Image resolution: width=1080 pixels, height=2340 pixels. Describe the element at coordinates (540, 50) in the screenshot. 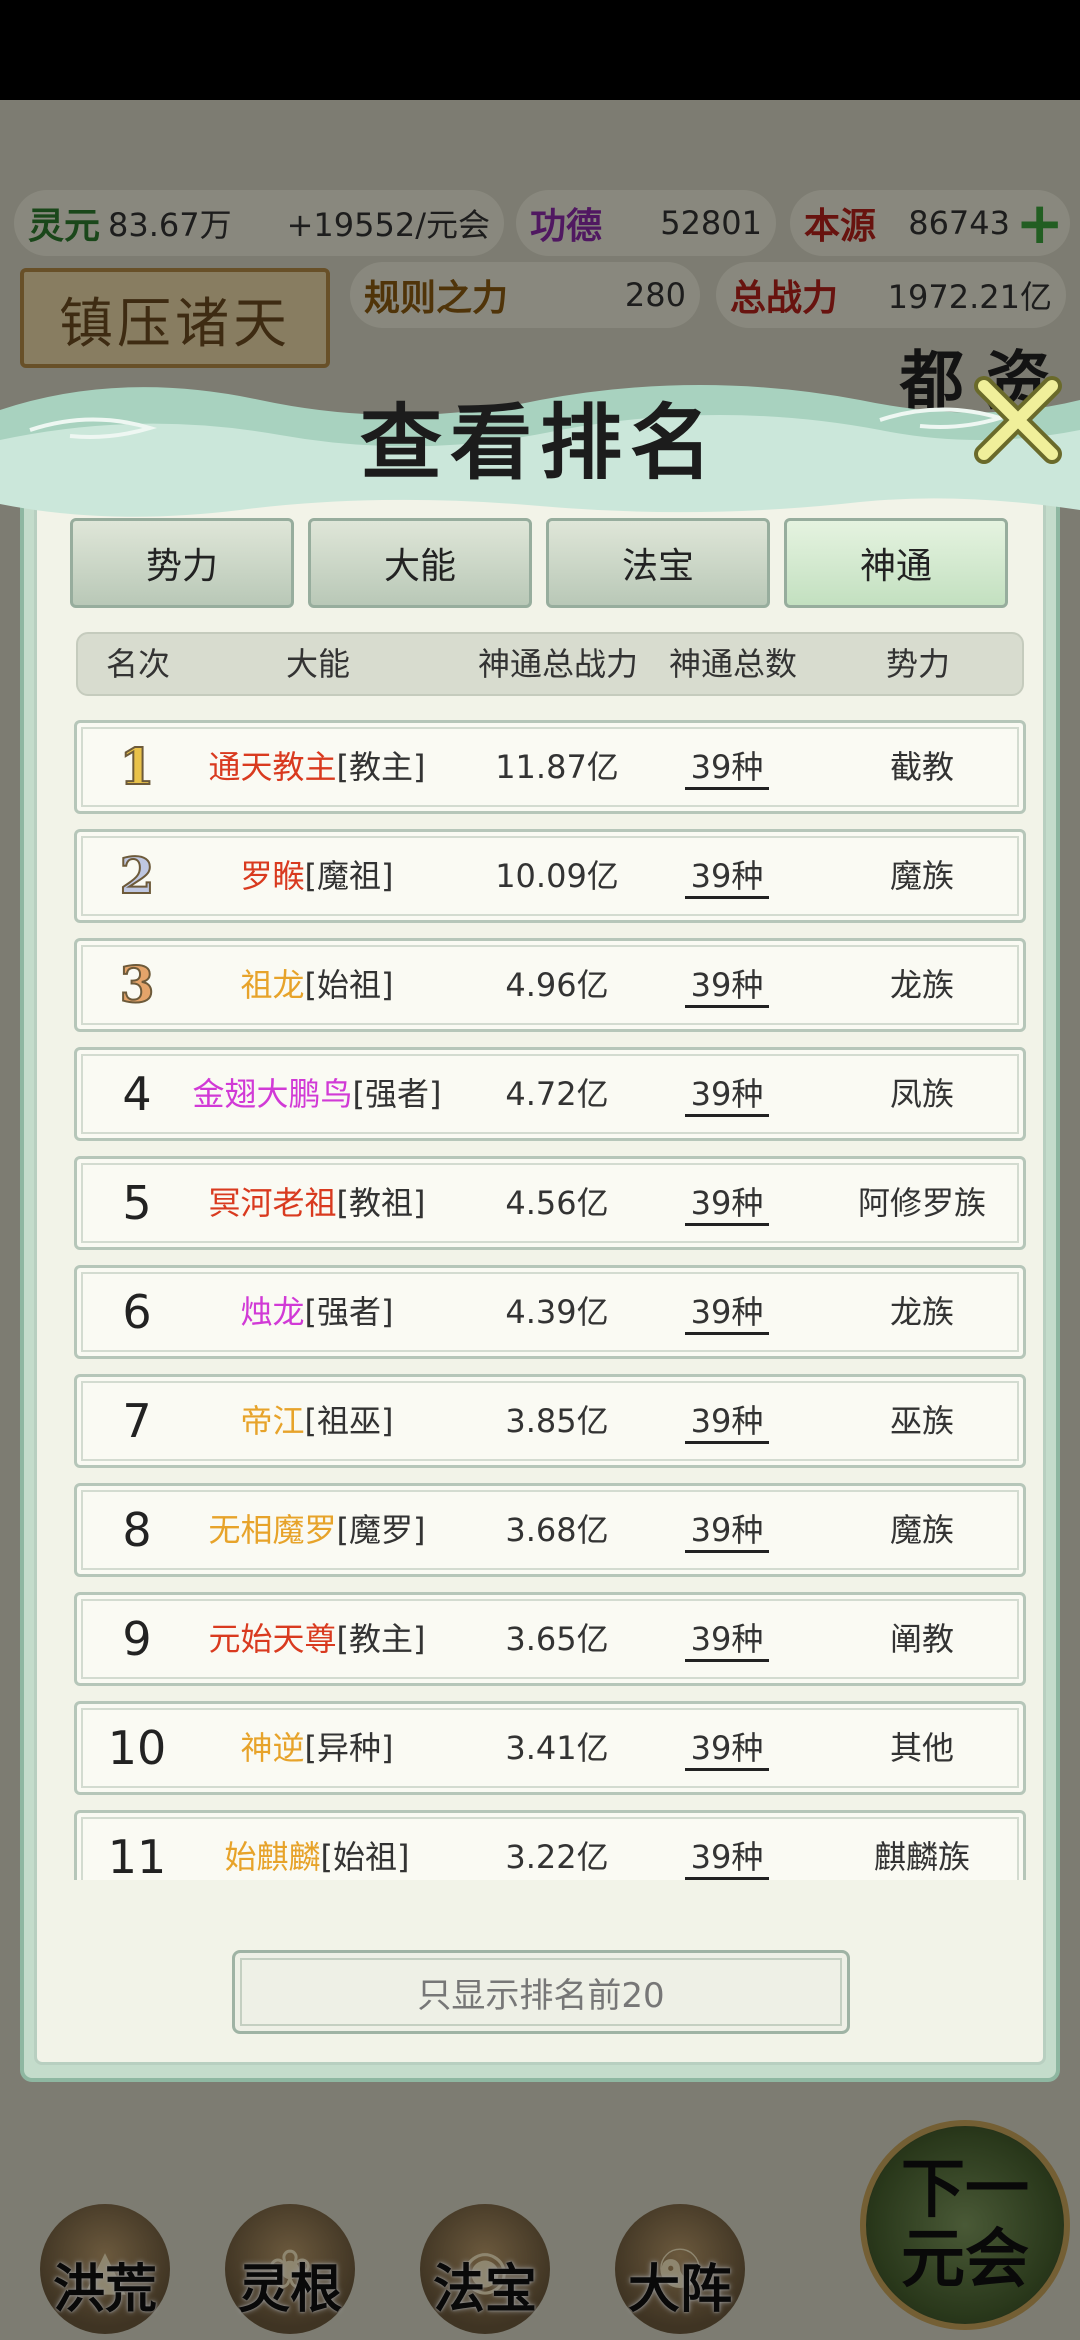

I see `status-bar` at that location.